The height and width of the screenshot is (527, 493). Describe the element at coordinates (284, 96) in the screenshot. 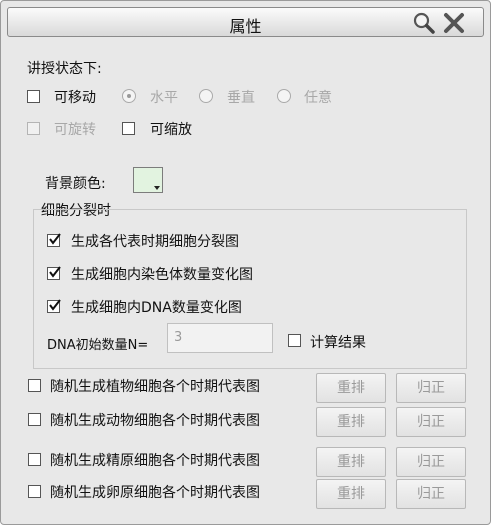

I see `radio-any` at that location.